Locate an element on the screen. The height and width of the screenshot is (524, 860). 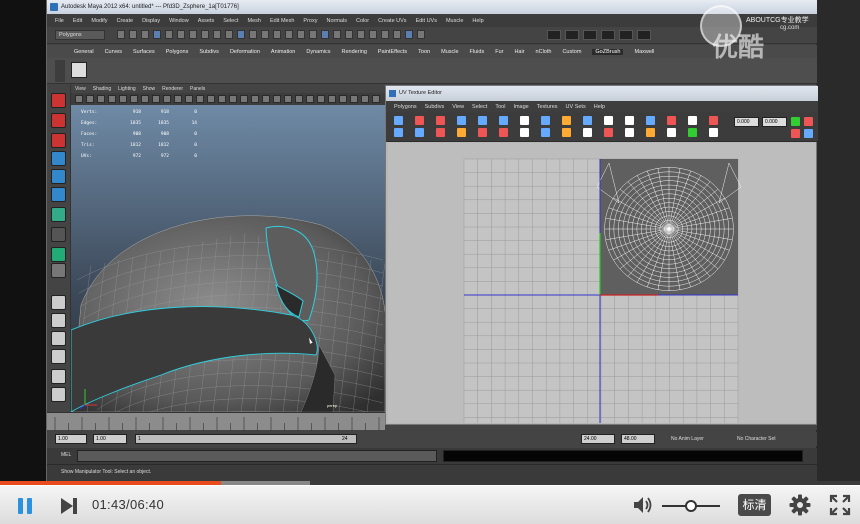
shelf-tab-custom: Custom is located at coordinates (571, 52).